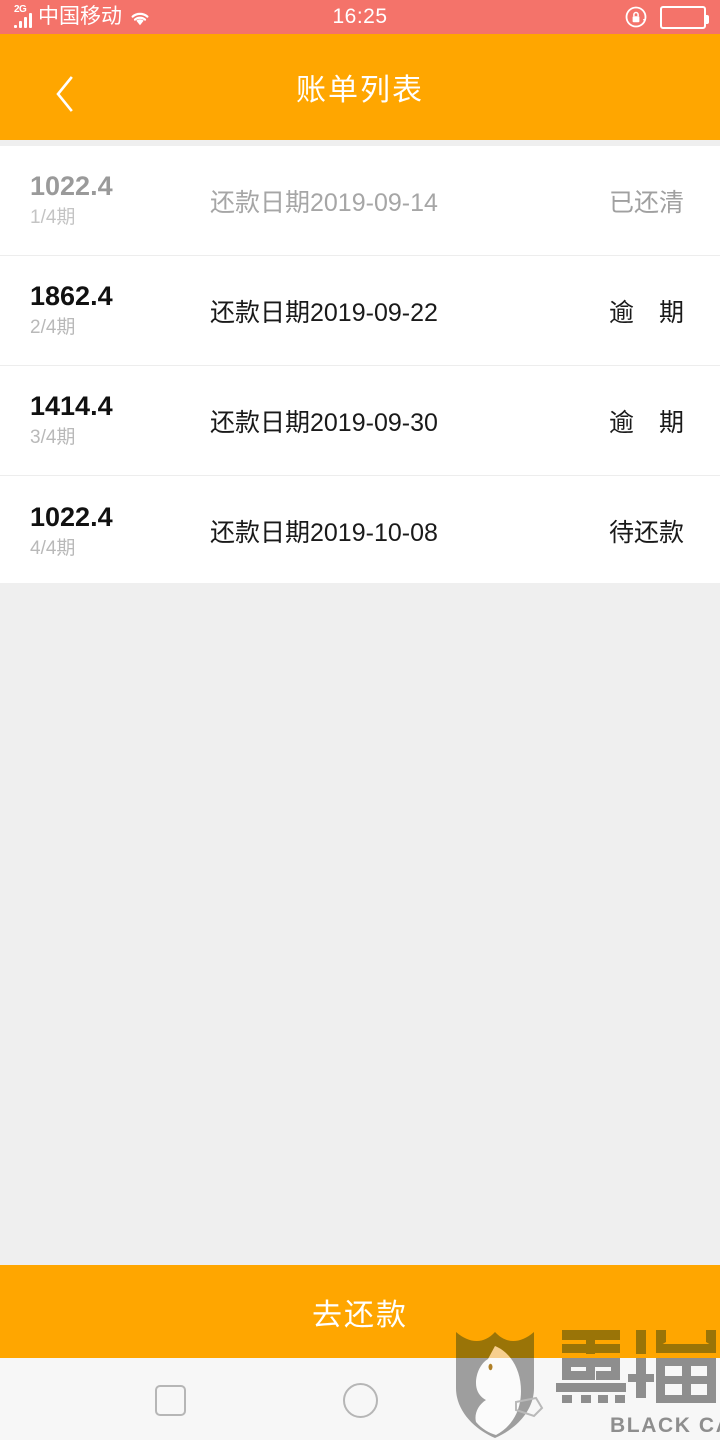 This screenshot has height=1440, width=720. Describe the element at coordinates (53, 437) in the screenshot. I see `row-term: 3/4期` at that location.